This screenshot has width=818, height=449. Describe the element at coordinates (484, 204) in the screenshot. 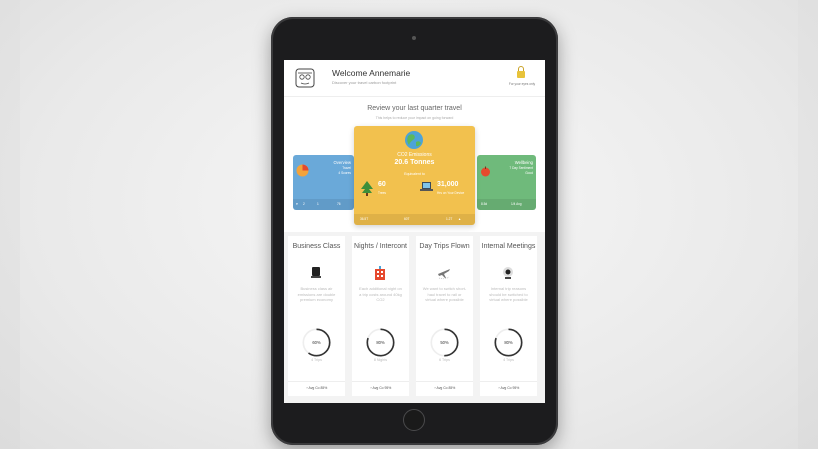

I see `wellbeing-foot-a: 8.5d` at that location.